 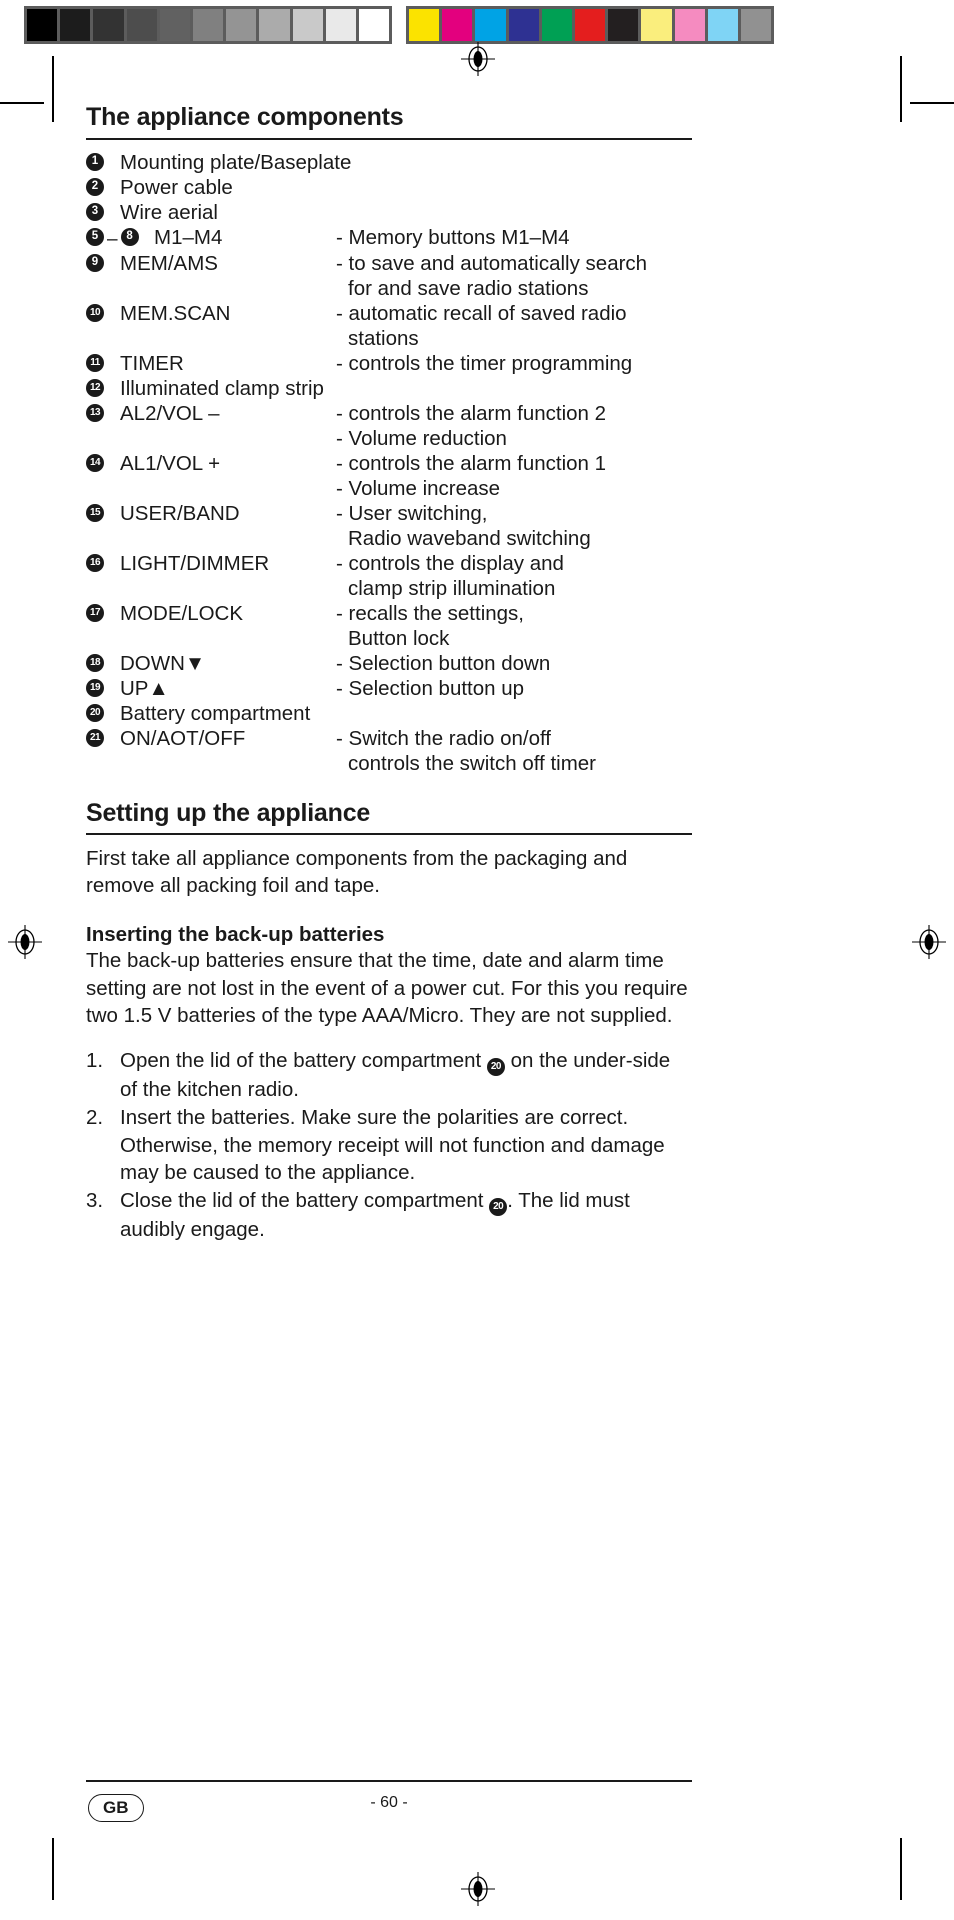 I want to click on component-number-badge: 11, so click(x=102, y=361).